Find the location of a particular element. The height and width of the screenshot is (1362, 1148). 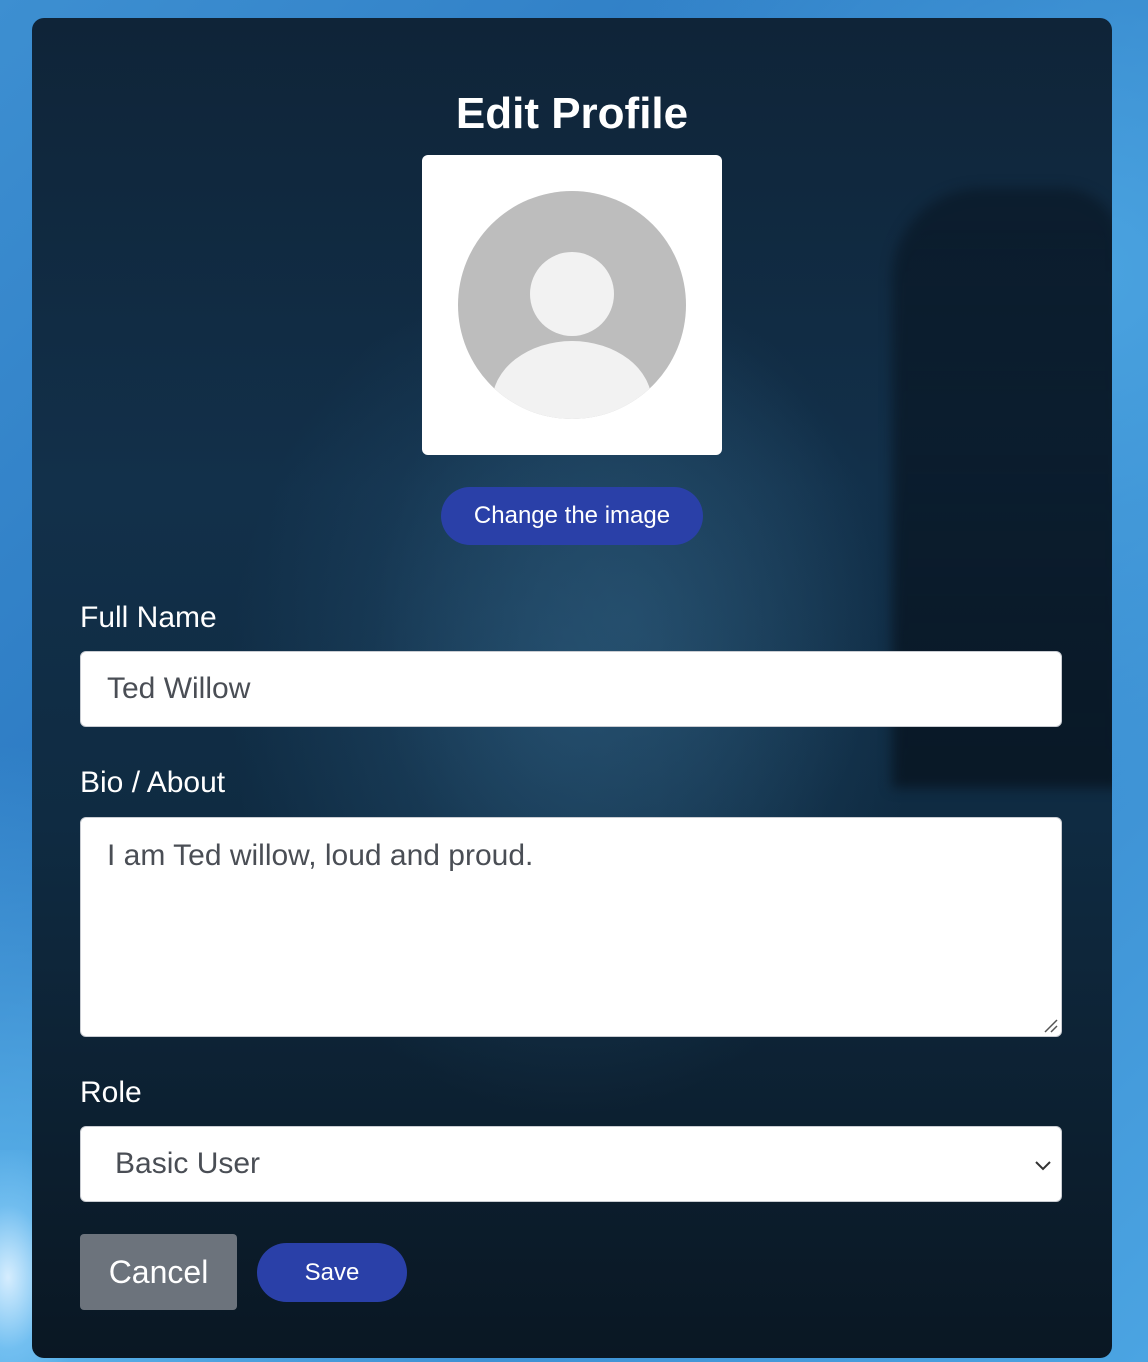

default-user-avatar-icon is located at coordinates (572, 305).